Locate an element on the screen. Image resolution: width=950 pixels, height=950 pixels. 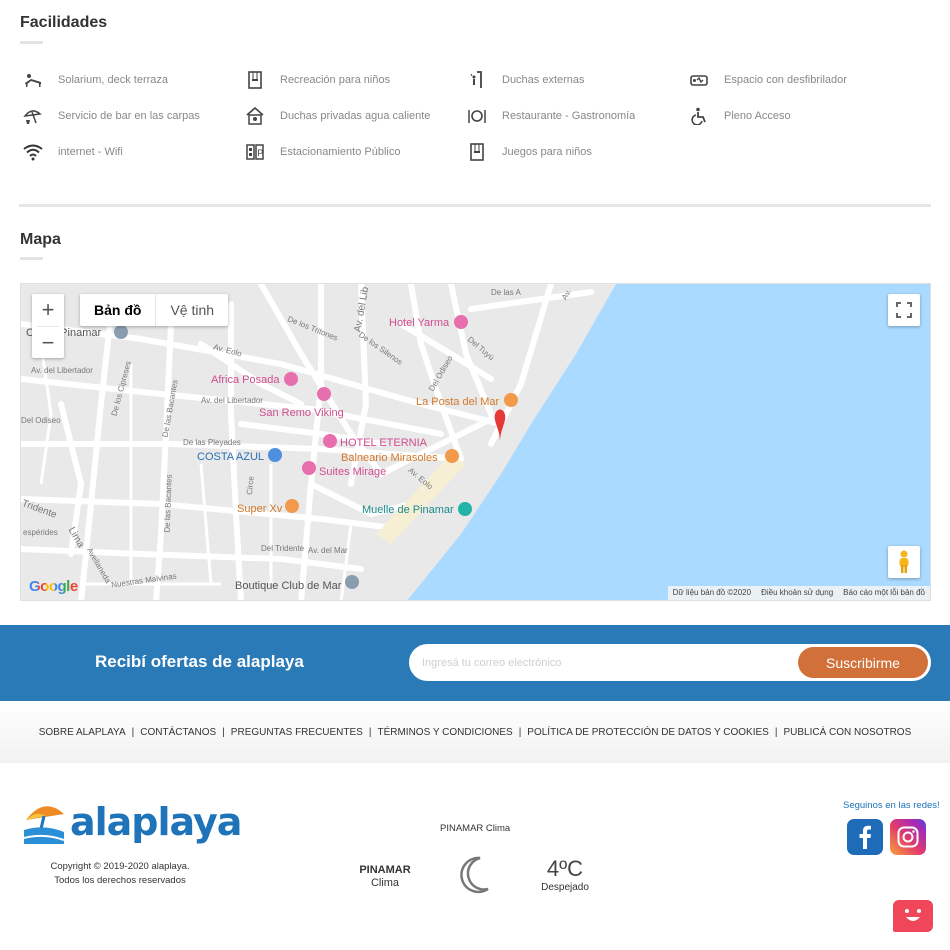
facility-label: Duchas externas is located at coordinates (543, 80).